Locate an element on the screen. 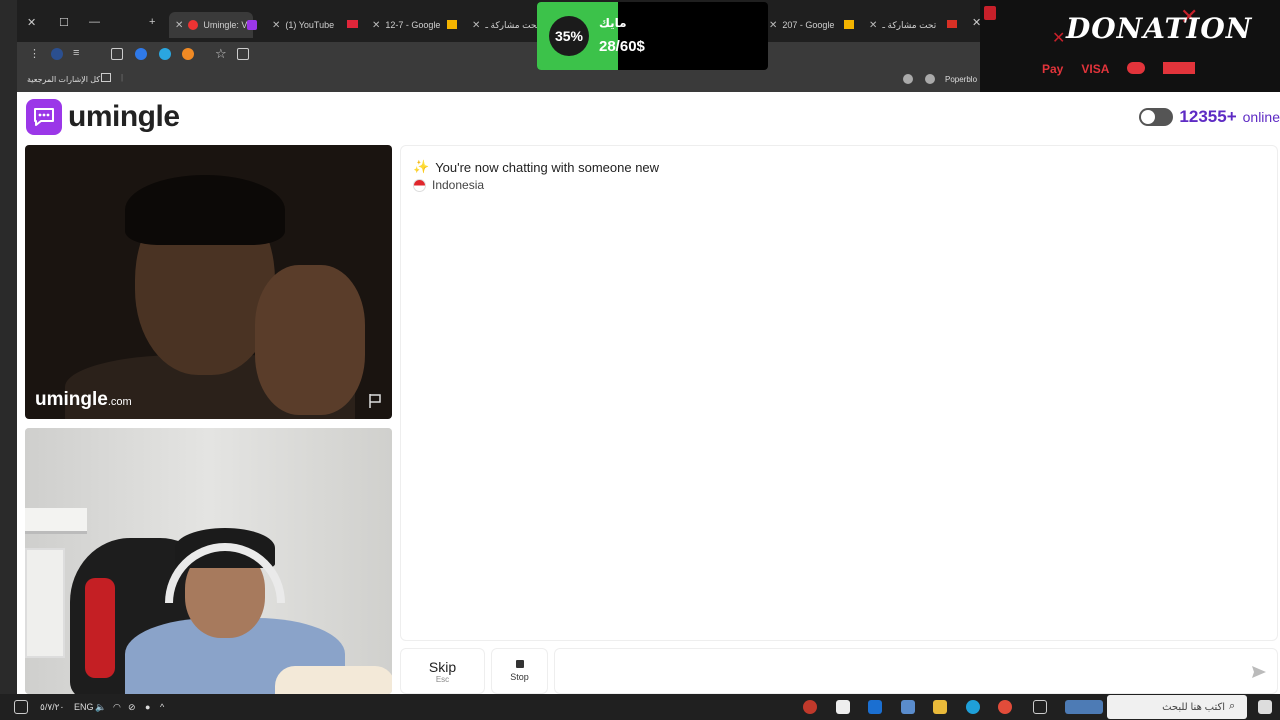 The height and width of the screenshot is (720, 1280). tab-youtube: ✕ (1) YouTube is located at coordinates (303, 25).